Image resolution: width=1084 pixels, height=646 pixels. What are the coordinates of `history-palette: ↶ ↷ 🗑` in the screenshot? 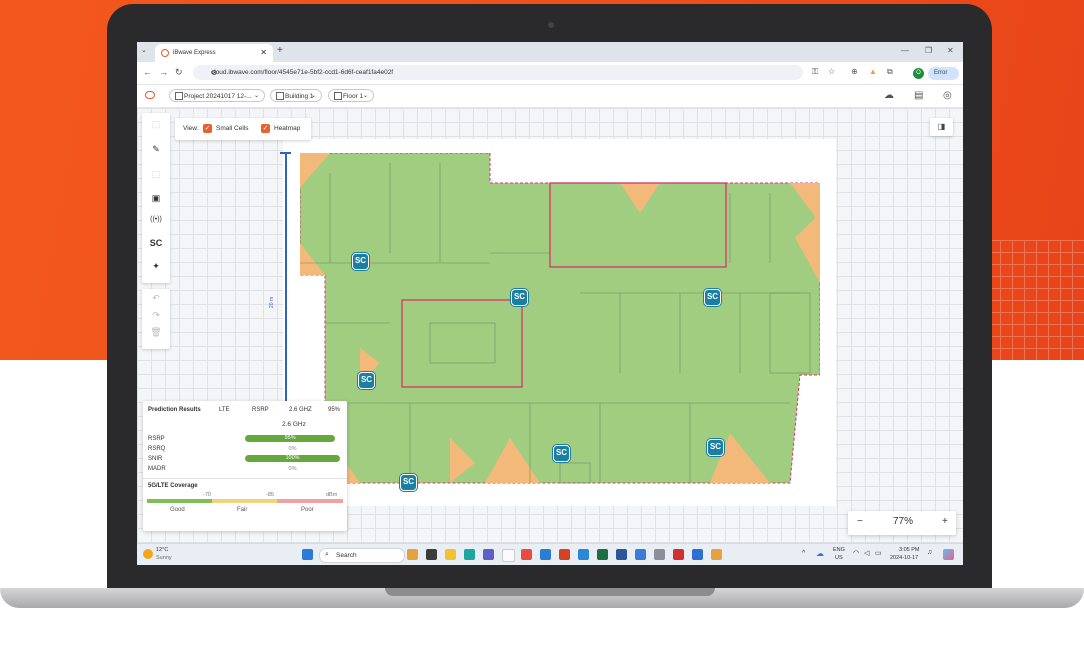 It's located at (156, 319).